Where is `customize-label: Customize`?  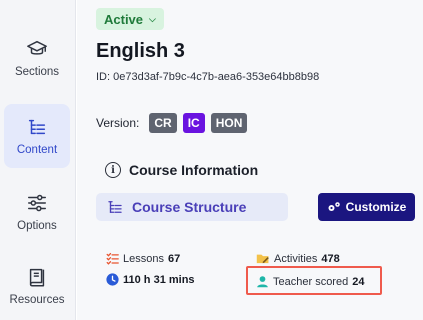 customize-label: Customize is located at coordinates (376, 207).